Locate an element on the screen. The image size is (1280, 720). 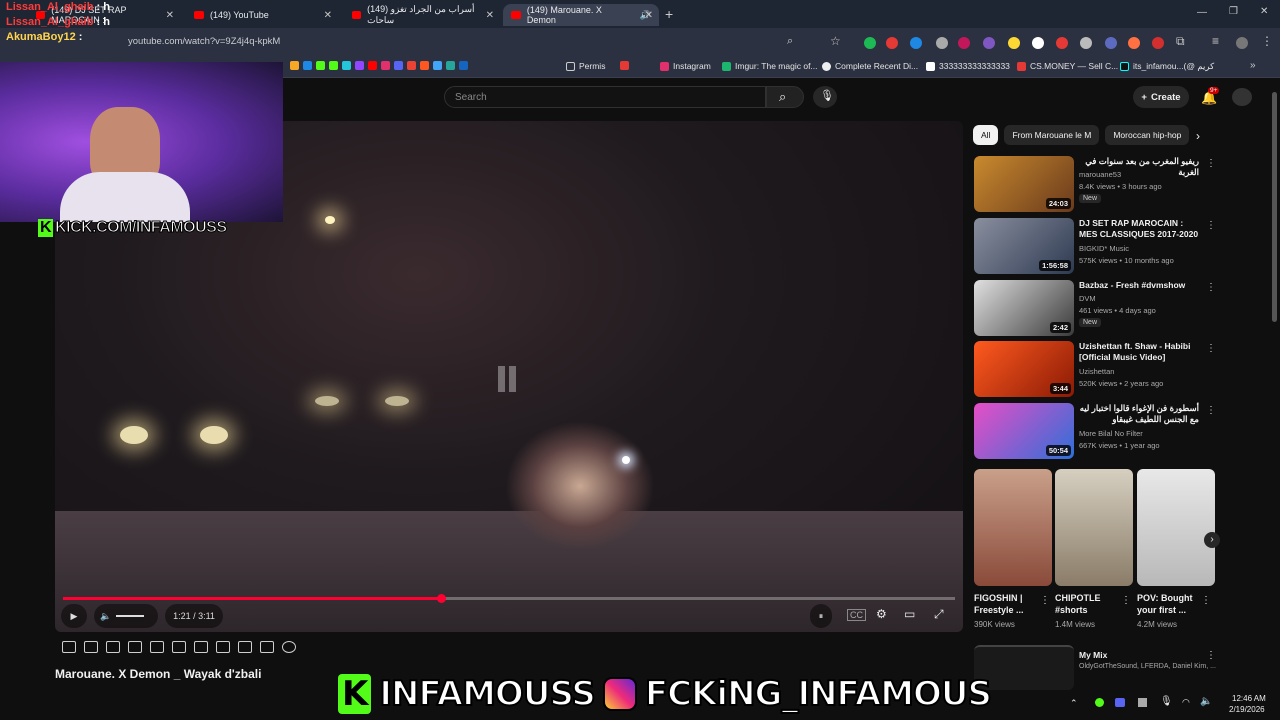
tab-youtube: (149) YouTube ✕ is located at coordinates (262, 15).